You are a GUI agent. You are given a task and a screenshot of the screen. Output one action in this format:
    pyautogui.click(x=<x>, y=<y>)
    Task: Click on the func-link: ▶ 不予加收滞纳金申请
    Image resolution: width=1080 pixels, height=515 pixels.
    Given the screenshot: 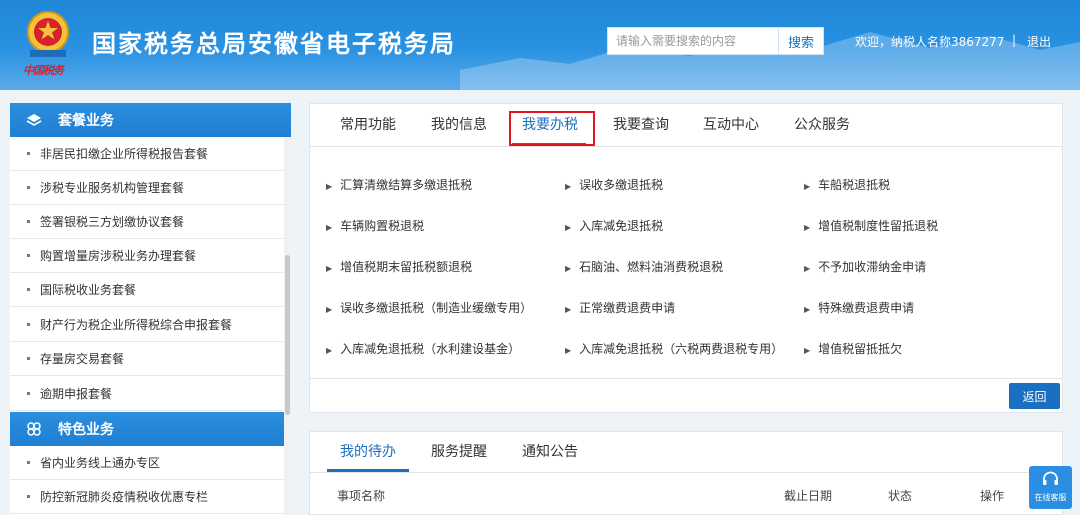 What is the action you would take?
    pyautogui.click(x=865, y=266)
    